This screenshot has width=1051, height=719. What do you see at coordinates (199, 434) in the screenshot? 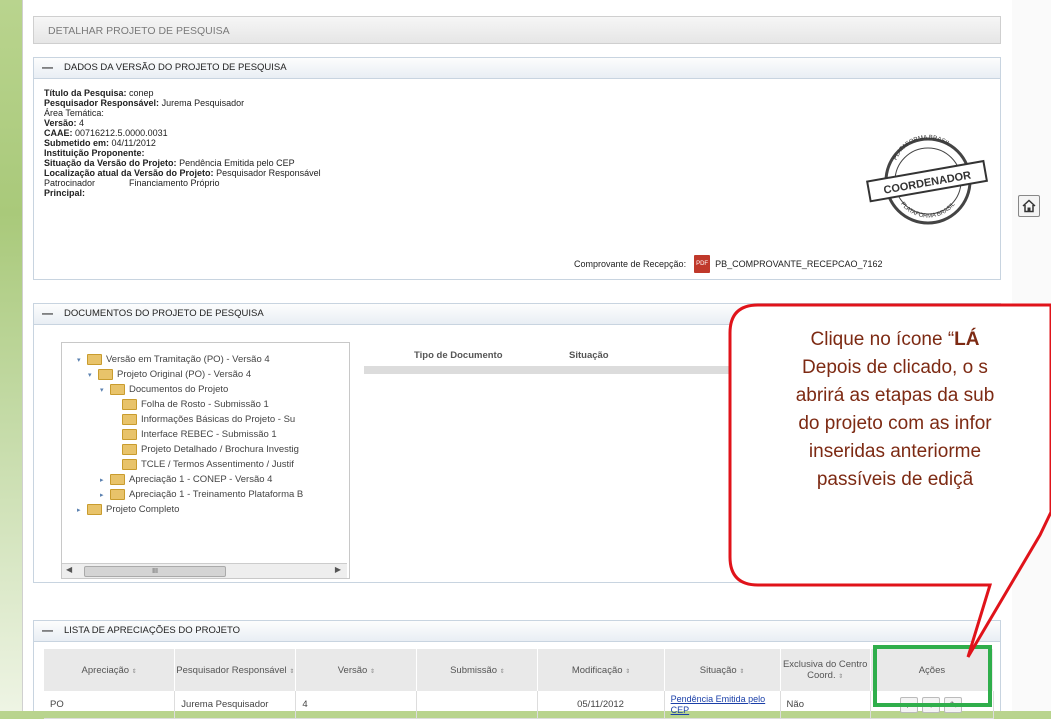
I see `tree-item: Interface REBEC - Submissão 1` at bounding box center [199, 434].